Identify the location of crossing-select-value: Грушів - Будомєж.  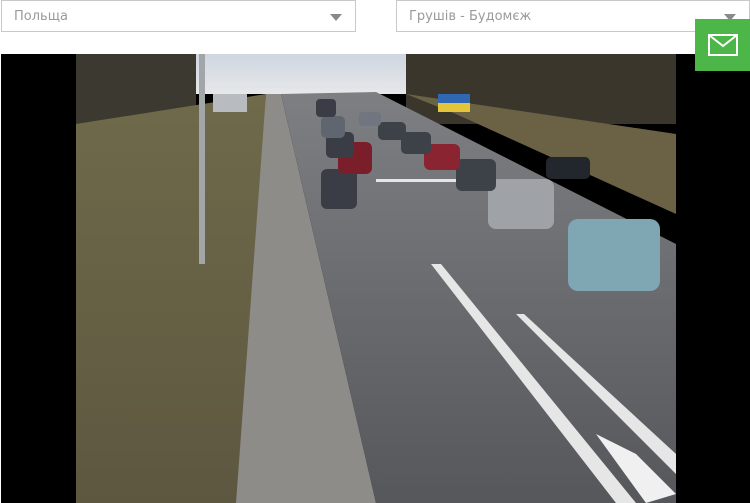
(470, 16).